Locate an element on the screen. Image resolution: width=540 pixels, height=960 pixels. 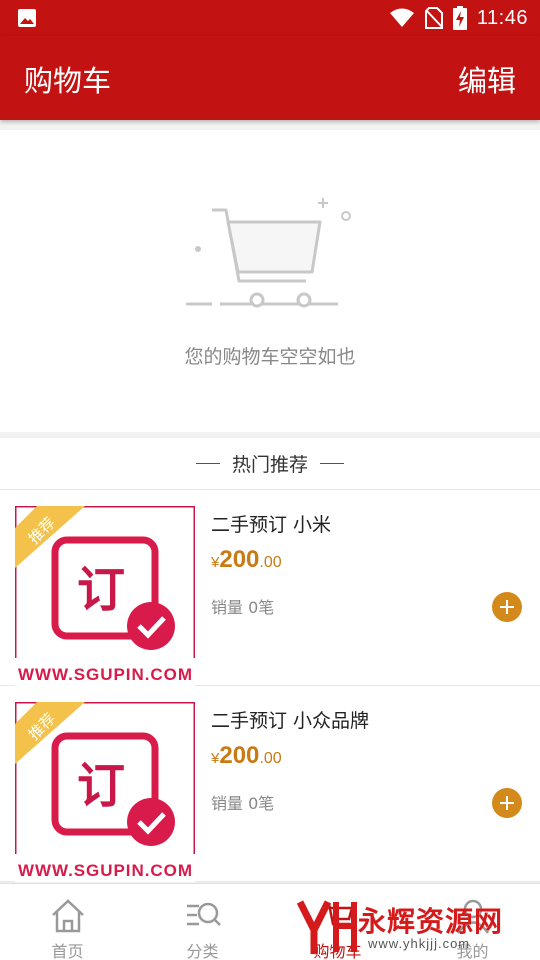
wifi-icon is located at coordinates (401, 17).